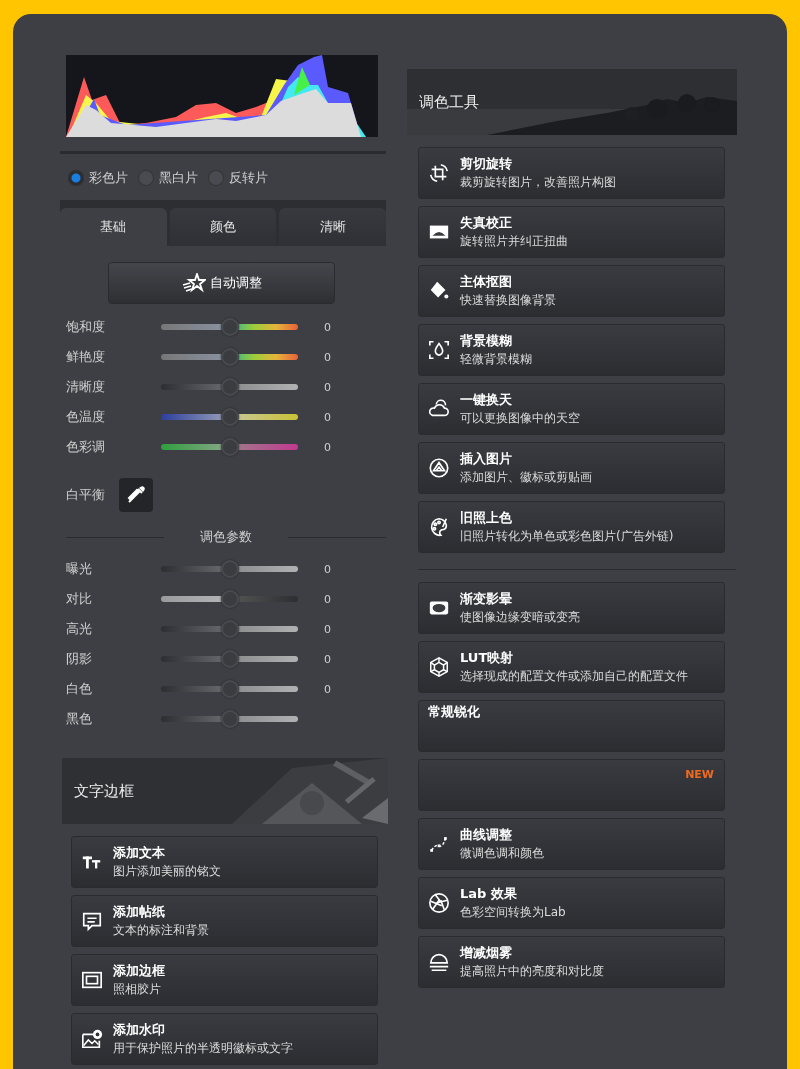 The width and height of the screenshot is (800, 1069). What do you see at coordinates (439, 527) in the screenshot?
I see `palette-icon` at bounding box center [439, 527].